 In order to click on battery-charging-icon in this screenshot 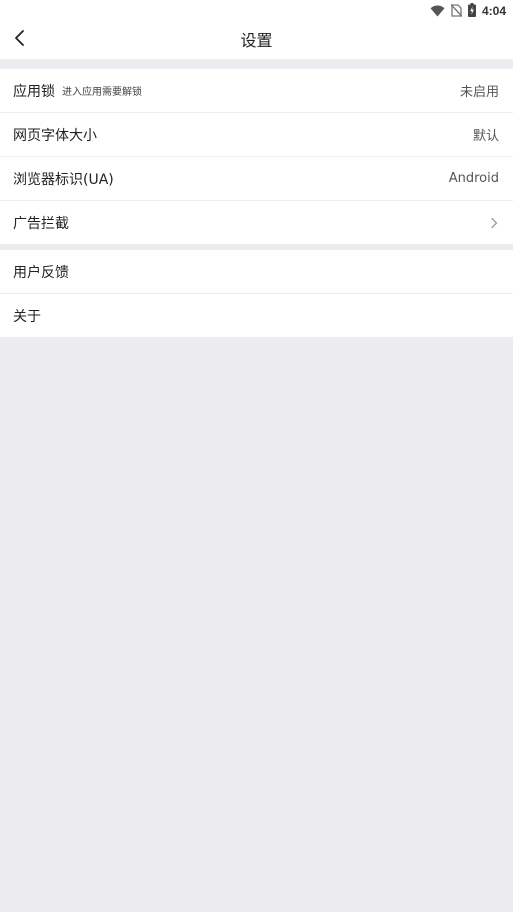, I will do `click(471, 11)`.